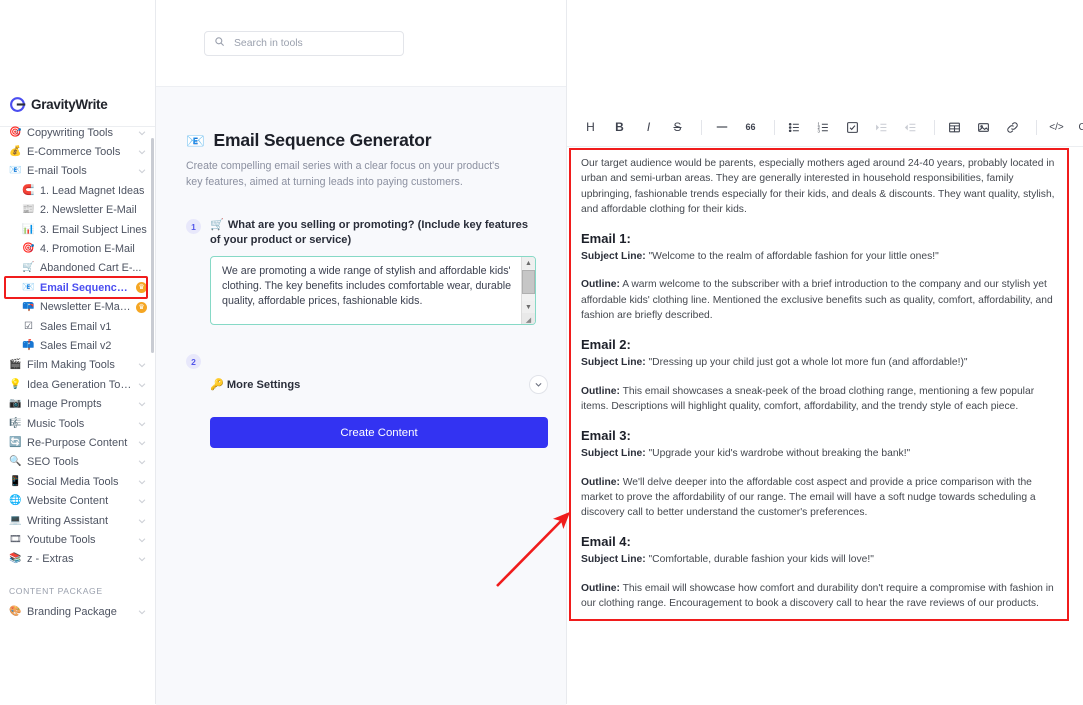 The image size is (1083, 705). What do you see at coordinates (53, 462) in the screenshot?
I see `sidebar-item-label: SEO Tools` at bounding box center [53, 462].